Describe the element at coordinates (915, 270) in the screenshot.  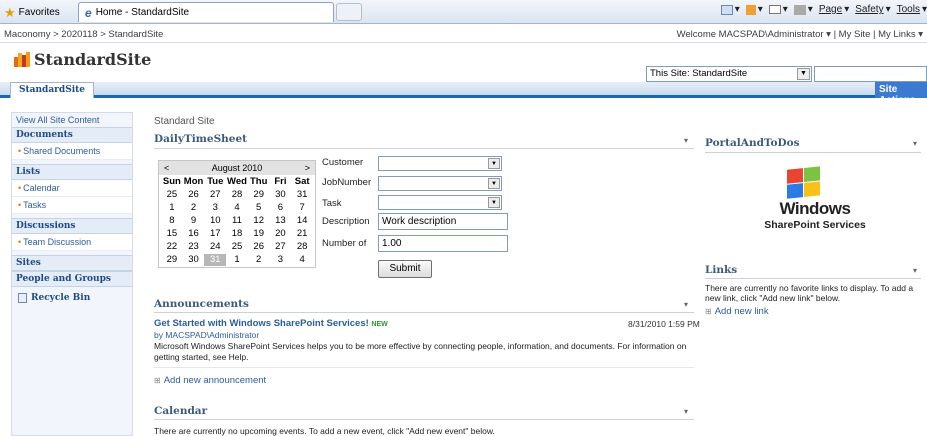
I see `links-webpart-menu: ▾` at that location.